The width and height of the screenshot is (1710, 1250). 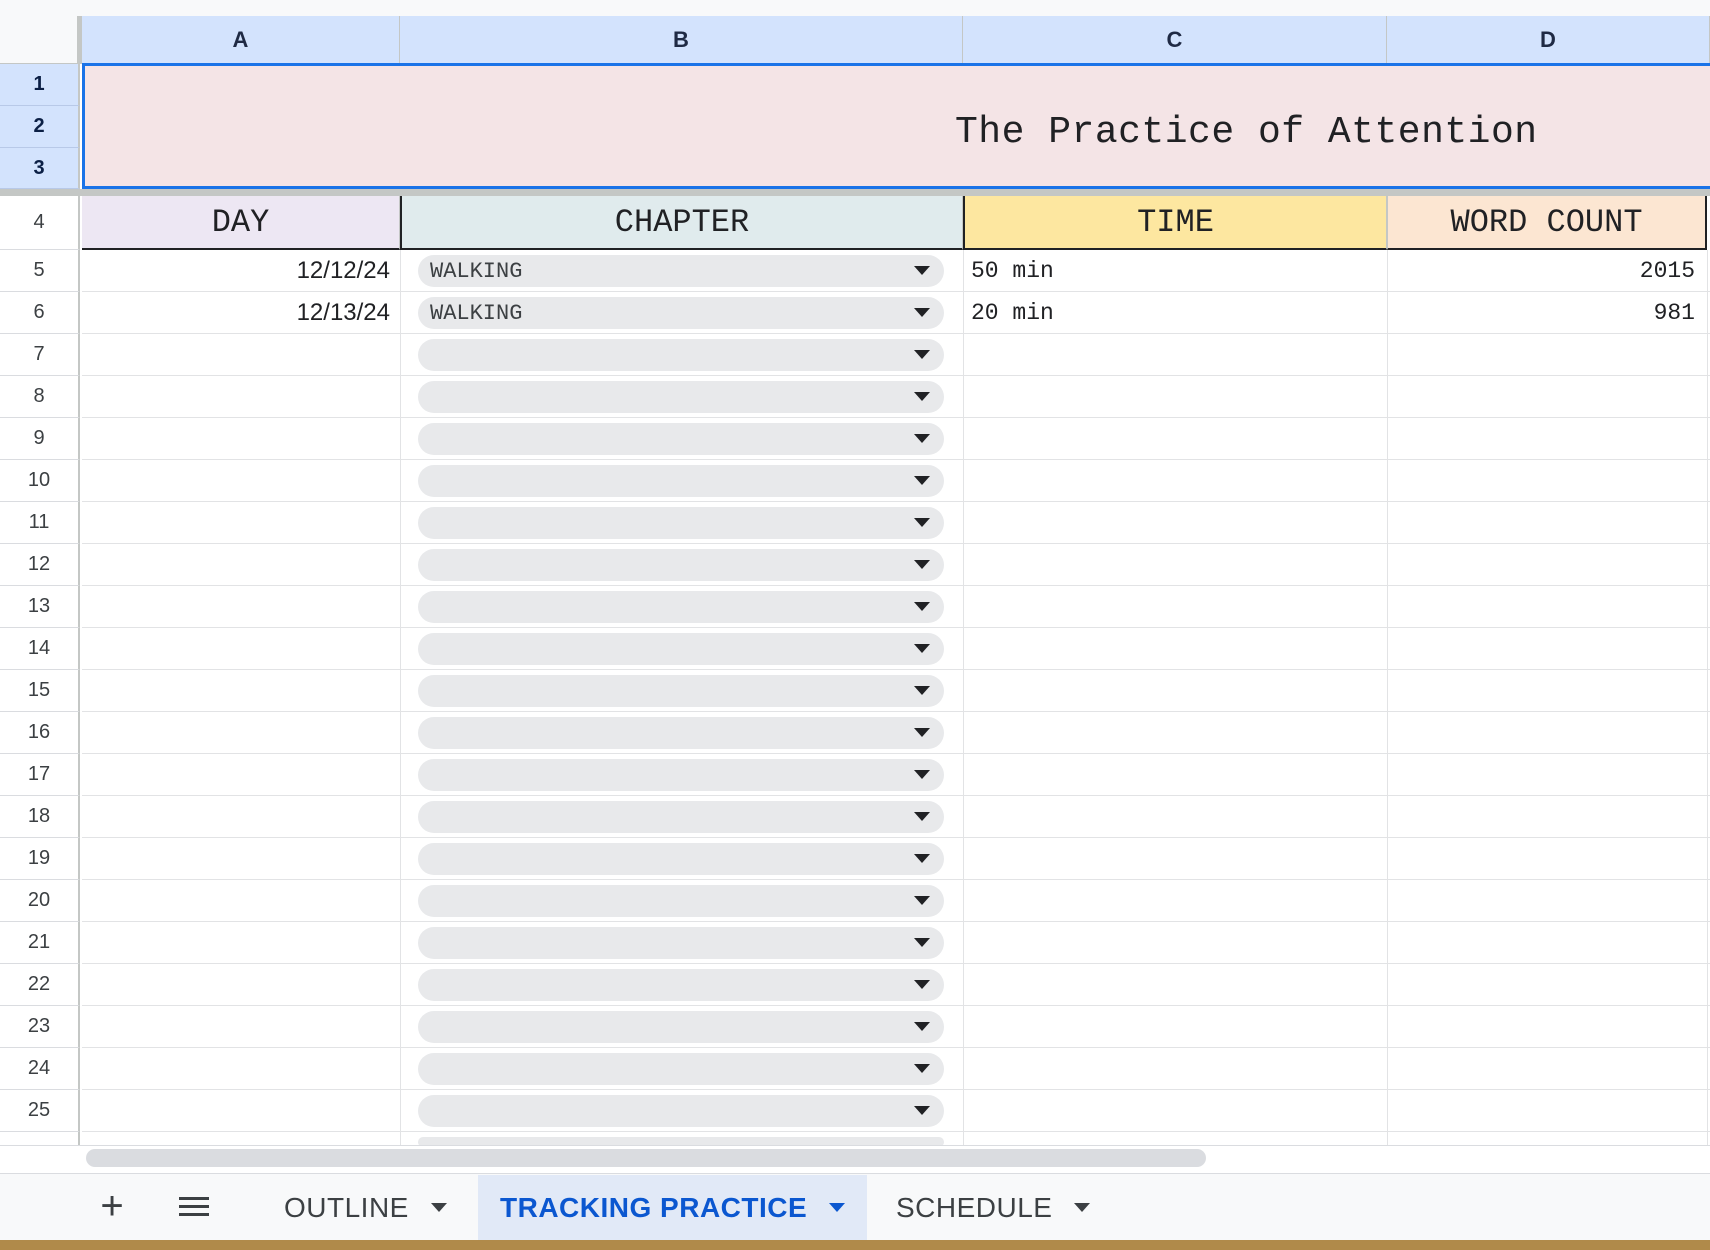 I want to click on row-header-20: 20, so click(x=40, y=901).